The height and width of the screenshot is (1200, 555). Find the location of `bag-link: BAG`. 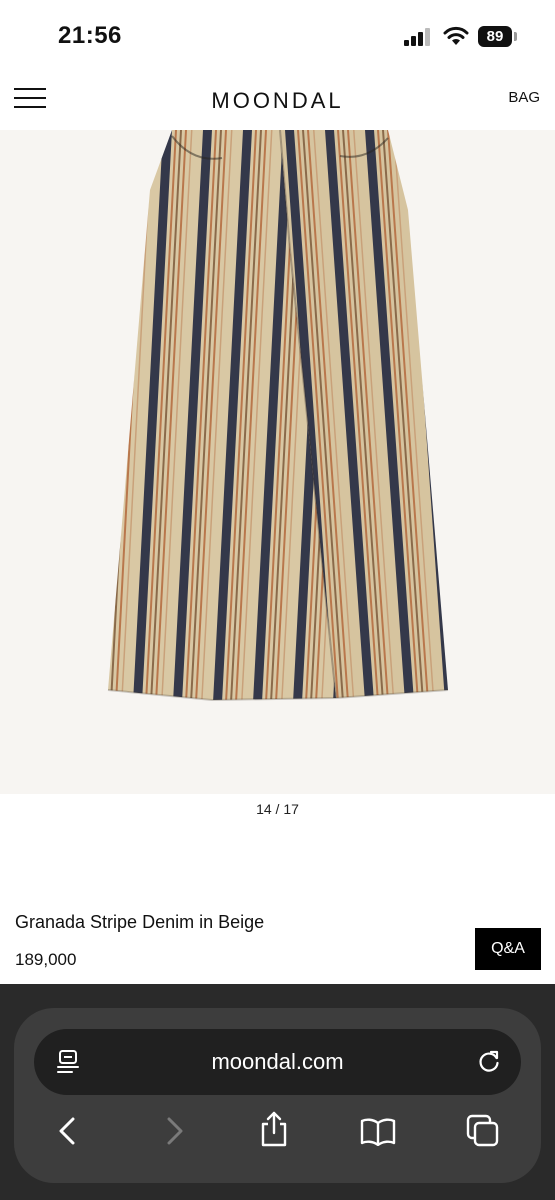

bag-link: BAG is located at coordinates (524, 97).